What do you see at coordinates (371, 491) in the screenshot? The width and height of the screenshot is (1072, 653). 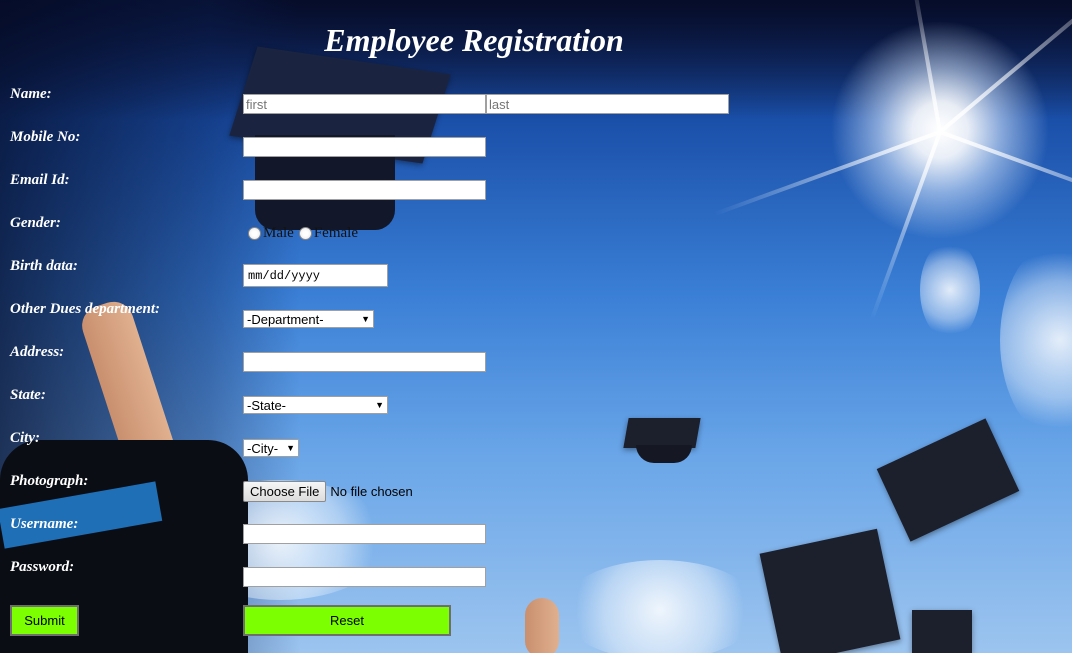 I see `file-status: No file chosen` at bounding box center [371, 491].